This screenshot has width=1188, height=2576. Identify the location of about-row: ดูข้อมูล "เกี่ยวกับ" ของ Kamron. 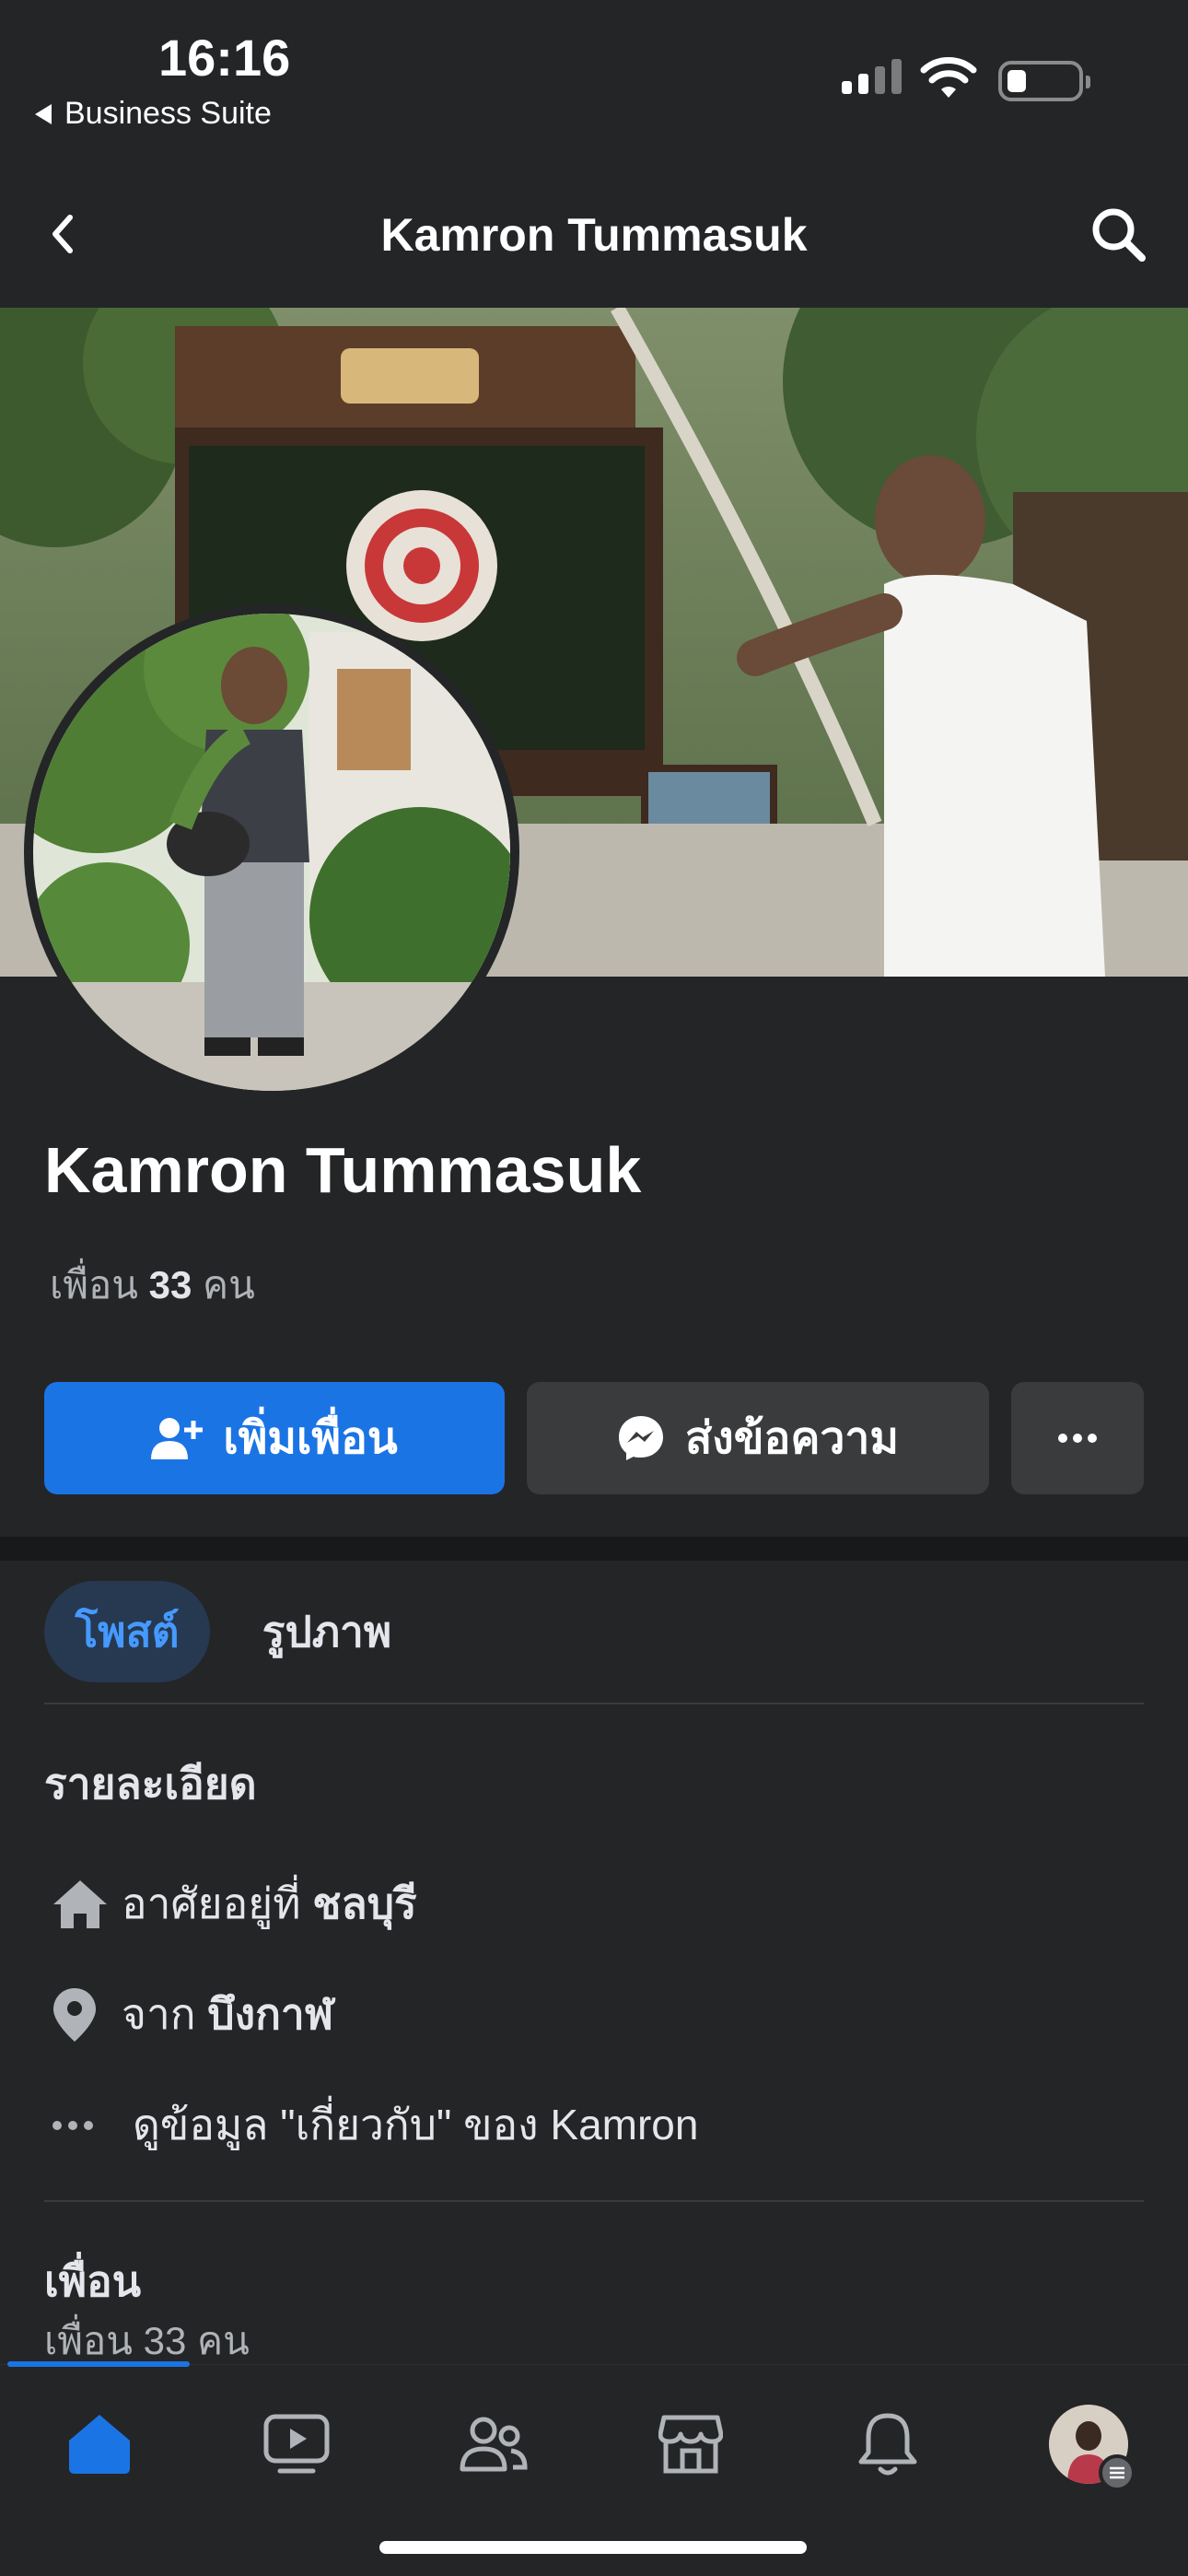
(371, 2125).